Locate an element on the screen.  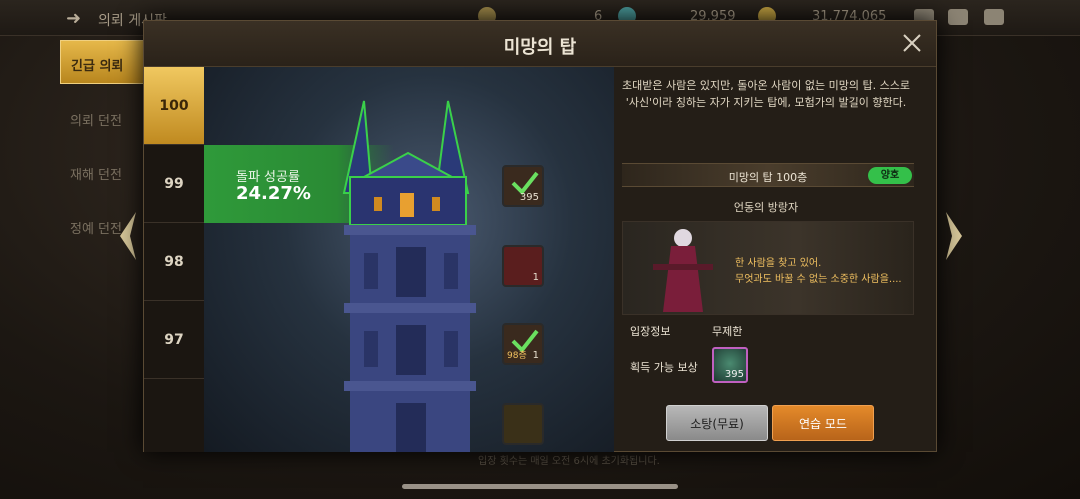
floor-item-98: 98 is located at coordinates (174, 262).